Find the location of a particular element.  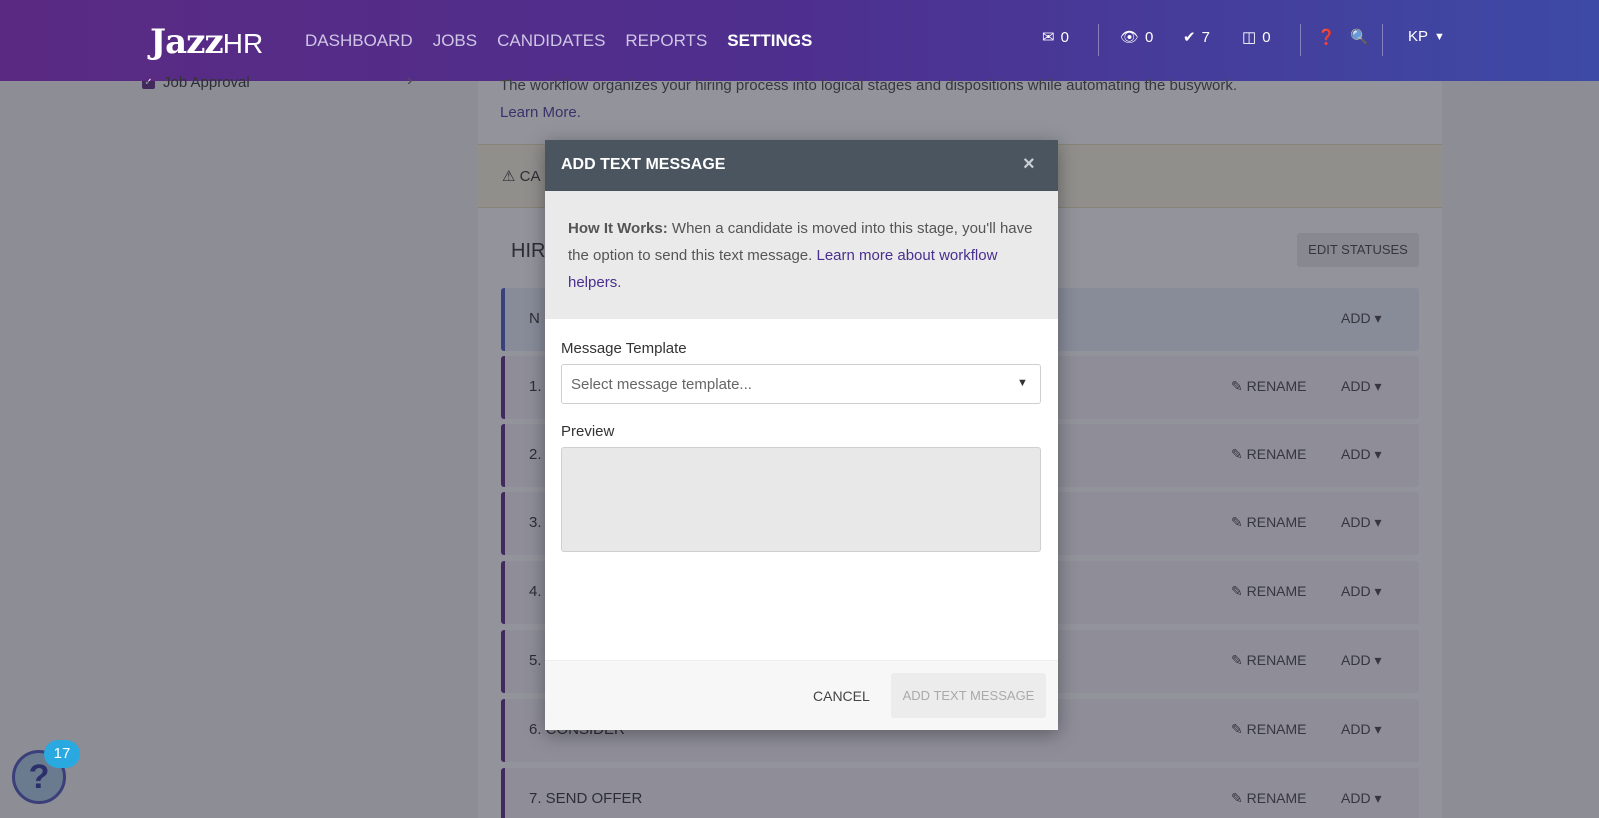

views-count: 0 is located at coordinates (1149, 37).